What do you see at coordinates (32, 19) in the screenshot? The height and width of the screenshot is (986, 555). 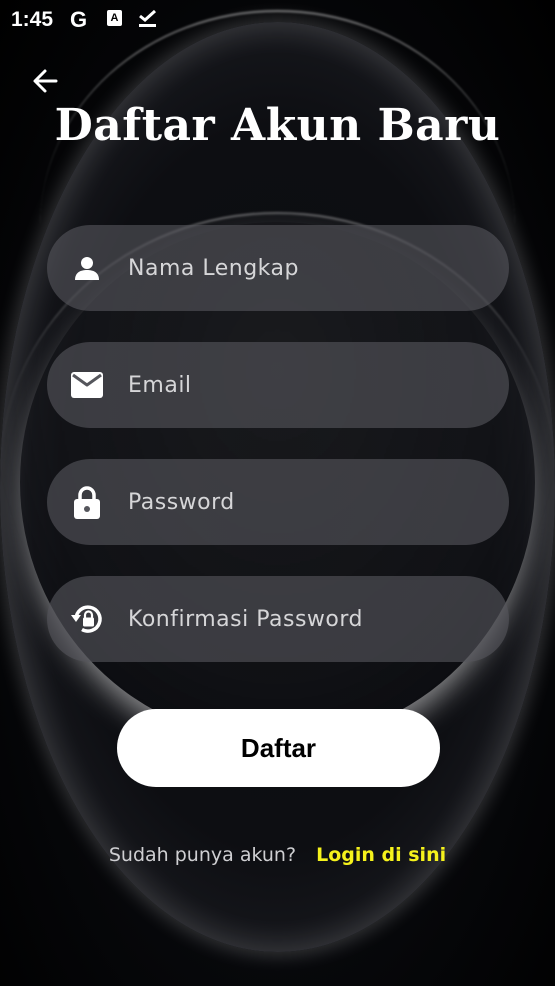 I see `status-time: 1:45` at bounding box center [32, 19].